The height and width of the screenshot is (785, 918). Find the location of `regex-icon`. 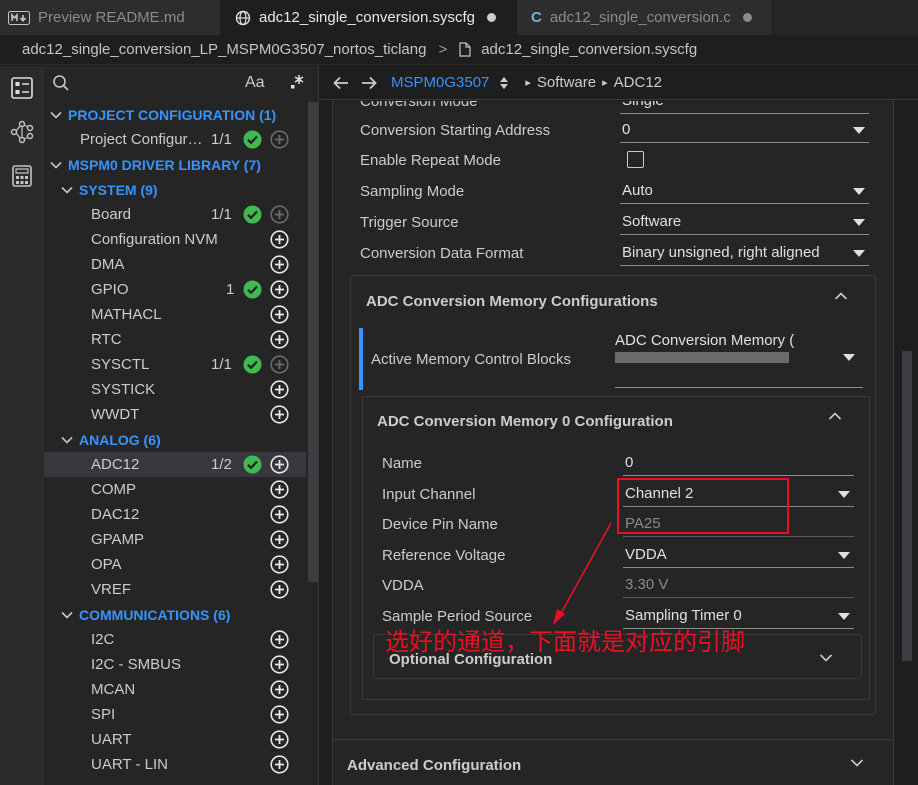

regex-icon is located at coordinates (297, 82).